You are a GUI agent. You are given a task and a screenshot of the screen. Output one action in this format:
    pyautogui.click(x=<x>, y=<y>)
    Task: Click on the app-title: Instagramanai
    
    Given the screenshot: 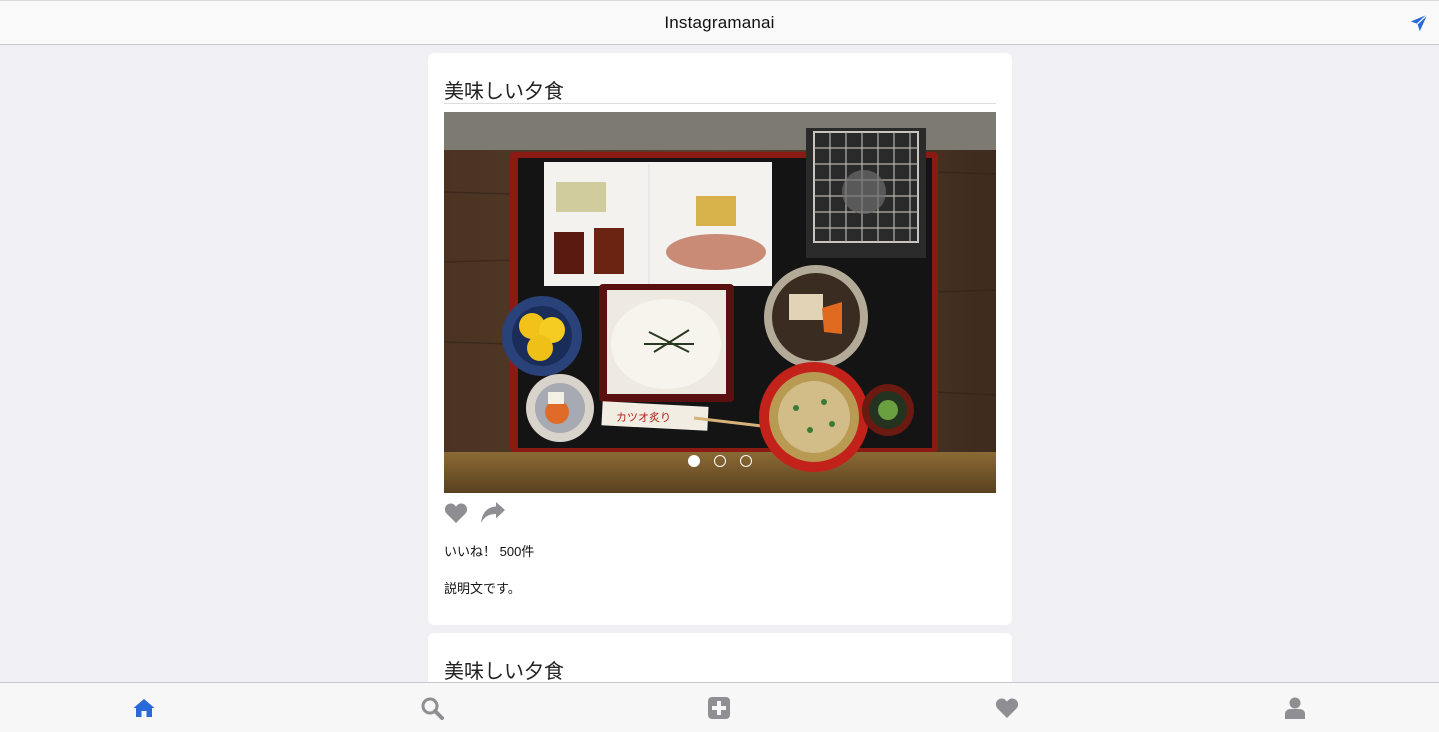 What is the action you would take?
    pyautogui.click(x=719, y=22)
    